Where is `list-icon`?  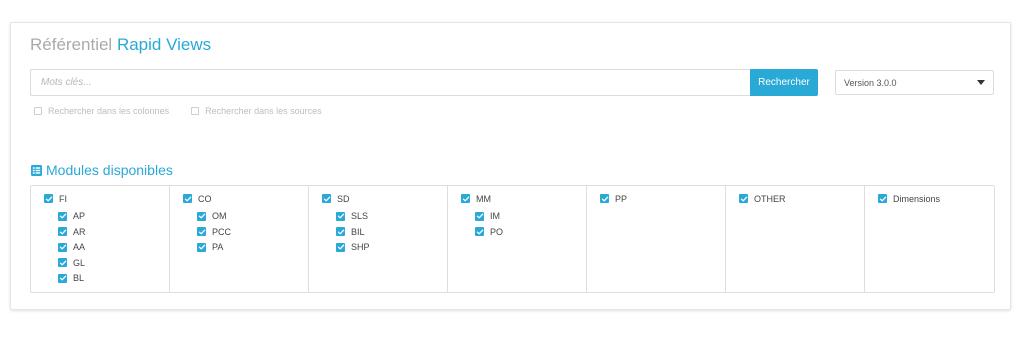
list-icon is located at coordinates (36, 170).